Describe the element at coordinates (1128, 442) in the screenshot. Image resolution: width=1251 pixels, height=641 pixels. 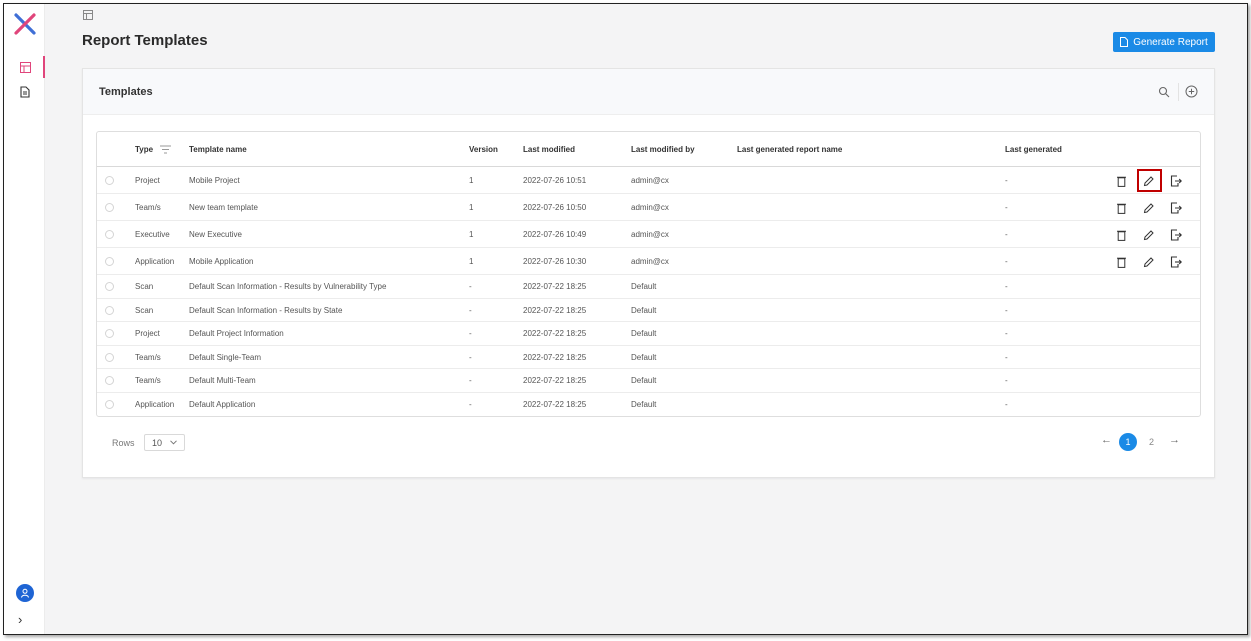
I see `page-1-button: 1` at that location.